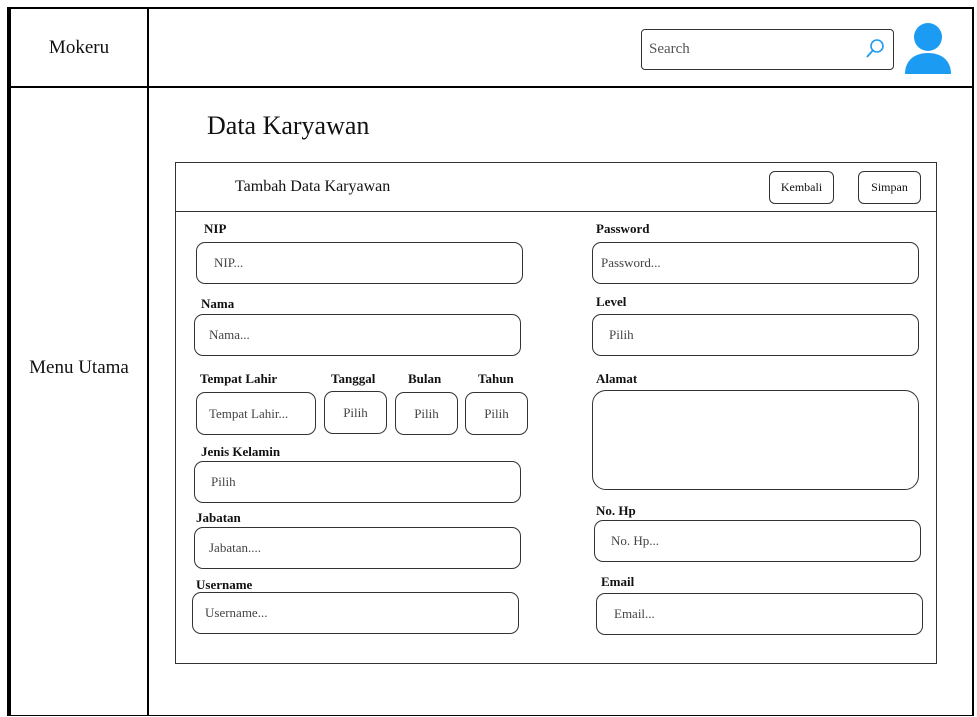 The height and width of the screenshot is (717, 977). Describe the element at coordinates (496, 413) in the screenshot. I see `tahun-value: Pilih` at that location.